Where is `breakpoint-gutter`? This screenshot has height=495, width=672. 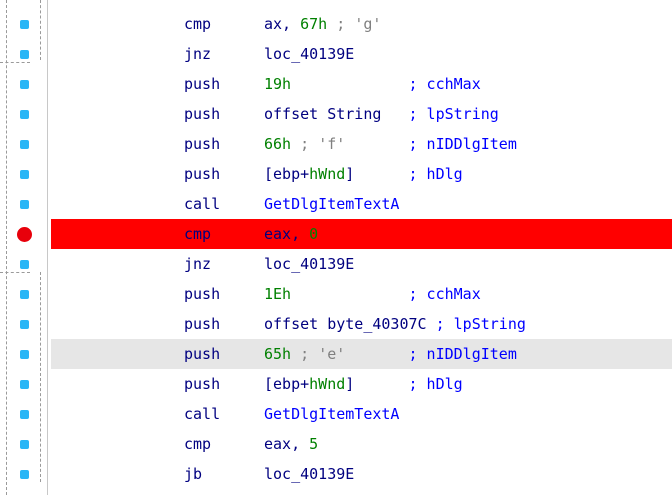
breakpoint-gutter is located at coordinates (24, 247).